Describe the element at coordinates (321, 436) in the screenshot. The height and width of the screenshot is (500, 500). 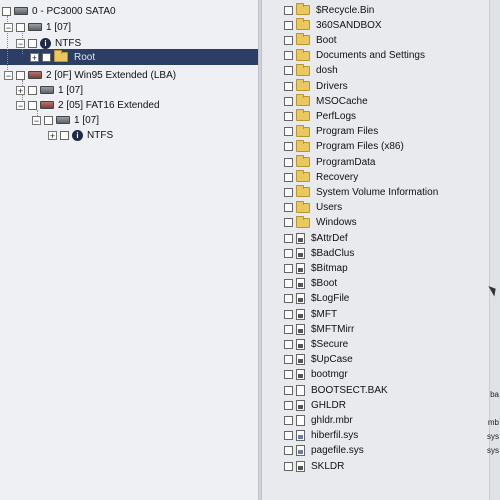
I see `file-row: hiberfil.sys` at that location.